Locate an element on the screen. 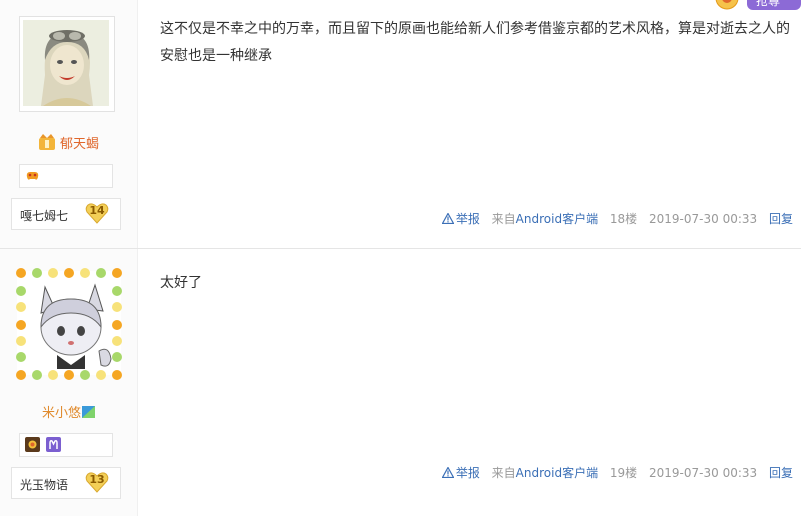 The height and width of the screenshot is (516, 801). post-tail: 举报 来自Android客户端 18楼 2019-07-30 00:33 回复 is located at coordinates (617, 218).